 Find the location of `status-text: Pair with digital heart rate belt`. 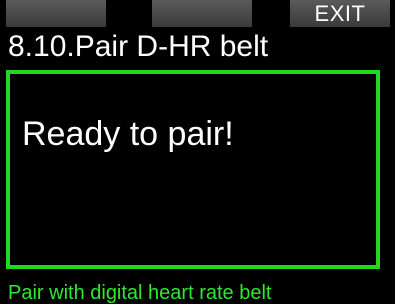

status-text: Pair with digital heart rate belt is located at coordinates (140, 293).